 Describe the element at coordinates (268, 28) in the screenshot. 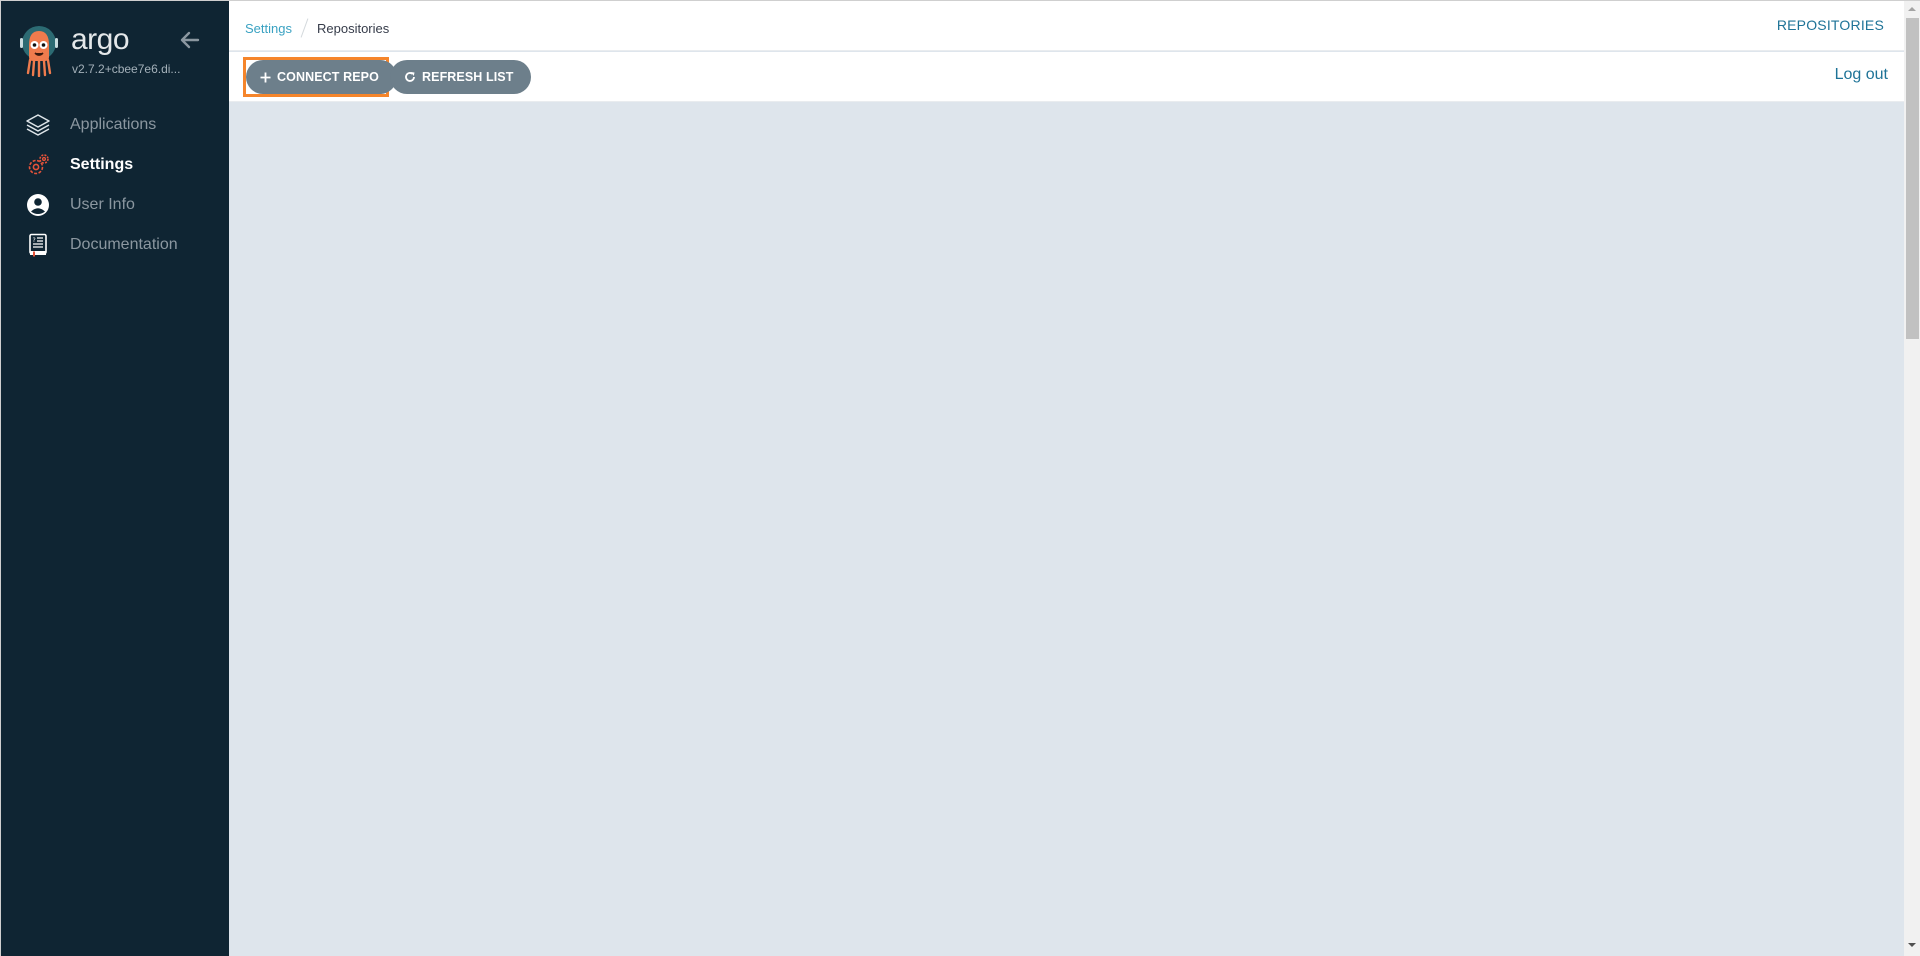

I see `breadcrumb-settings-link: Settings` at that location.